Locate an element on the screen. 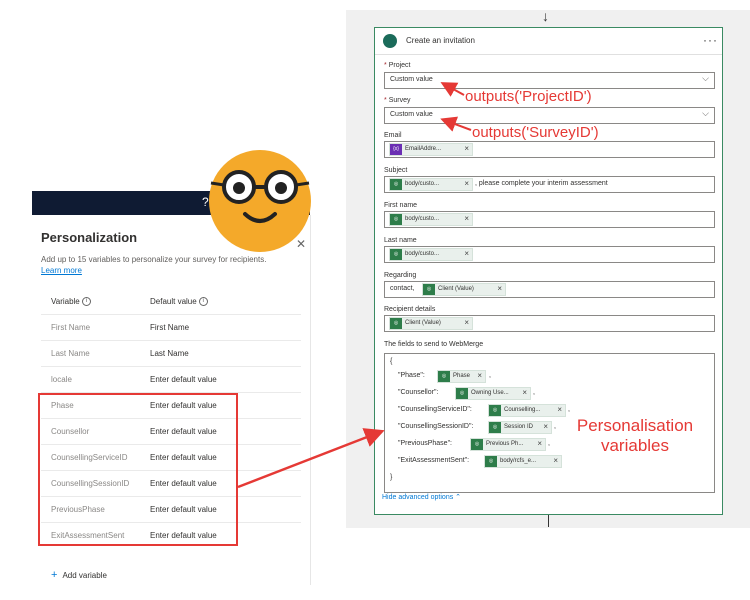 This screenshot has width=750, height=600. arrow-personalisation is located at coordinates (311, 458).